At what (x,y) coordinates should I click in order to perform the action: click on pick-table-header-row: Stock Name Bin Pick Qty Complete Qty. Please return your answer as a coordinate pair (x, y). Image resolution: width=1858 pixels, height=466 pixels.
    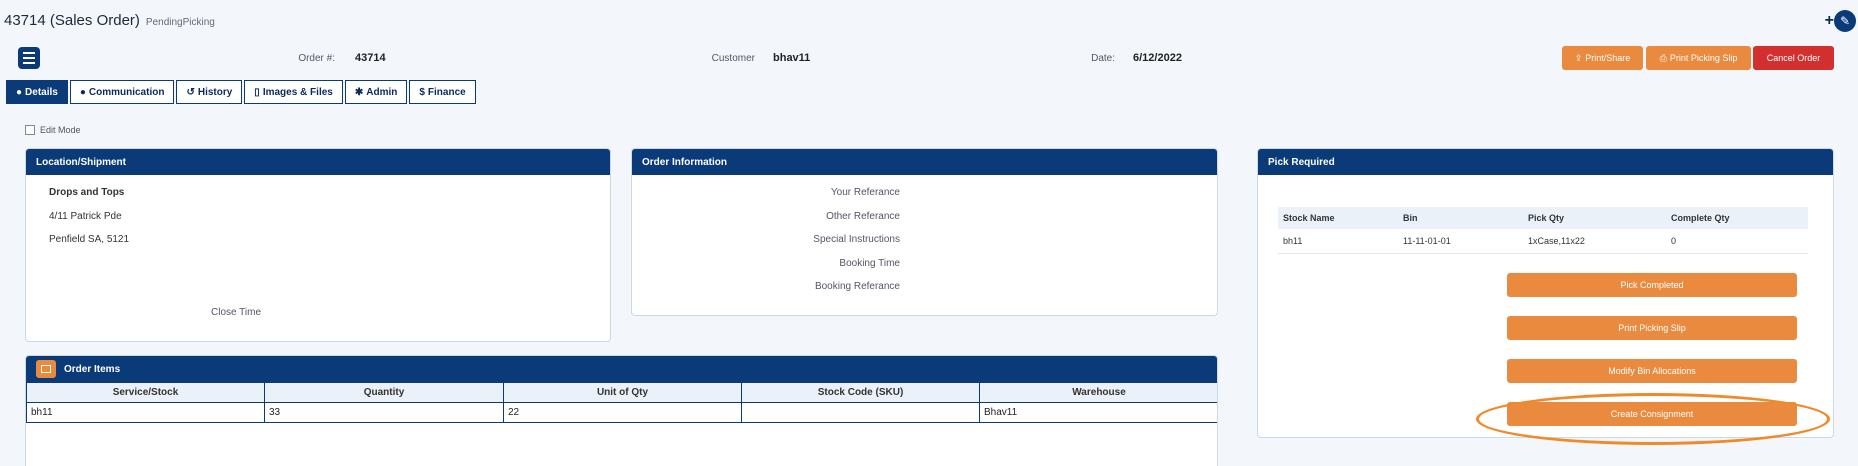
    Looking at the image, I should click on (1543, 218).